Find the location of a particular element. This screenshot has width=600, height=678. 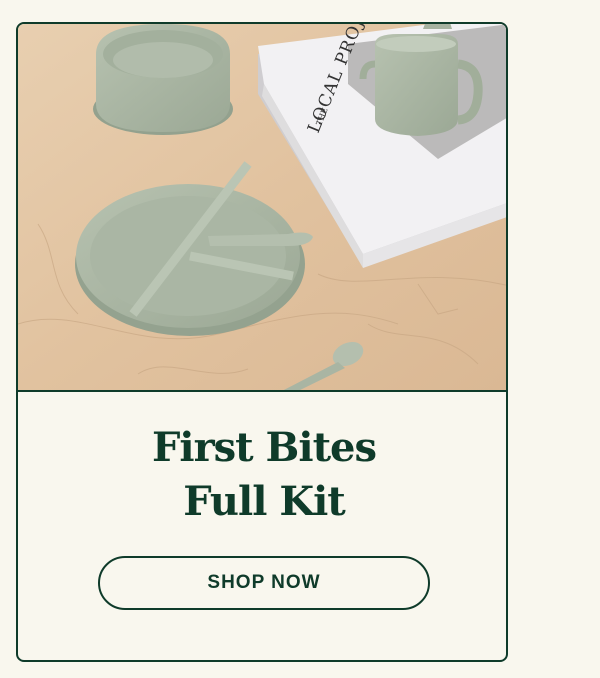

product-title-line1: First Bites is located at coordinates (264, 447).